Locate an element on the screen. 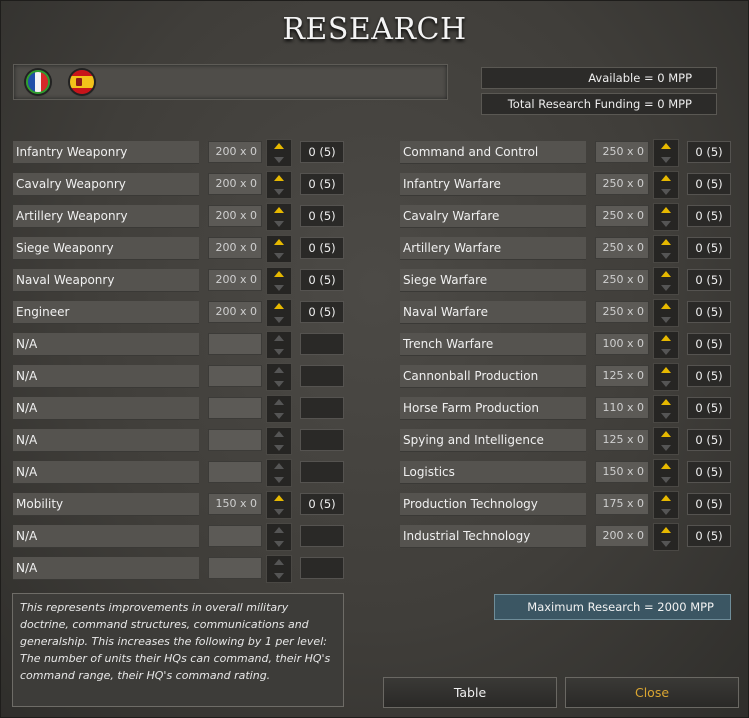 The image size is (749, 718). table-button: Table is located at coordinates (470, 692).